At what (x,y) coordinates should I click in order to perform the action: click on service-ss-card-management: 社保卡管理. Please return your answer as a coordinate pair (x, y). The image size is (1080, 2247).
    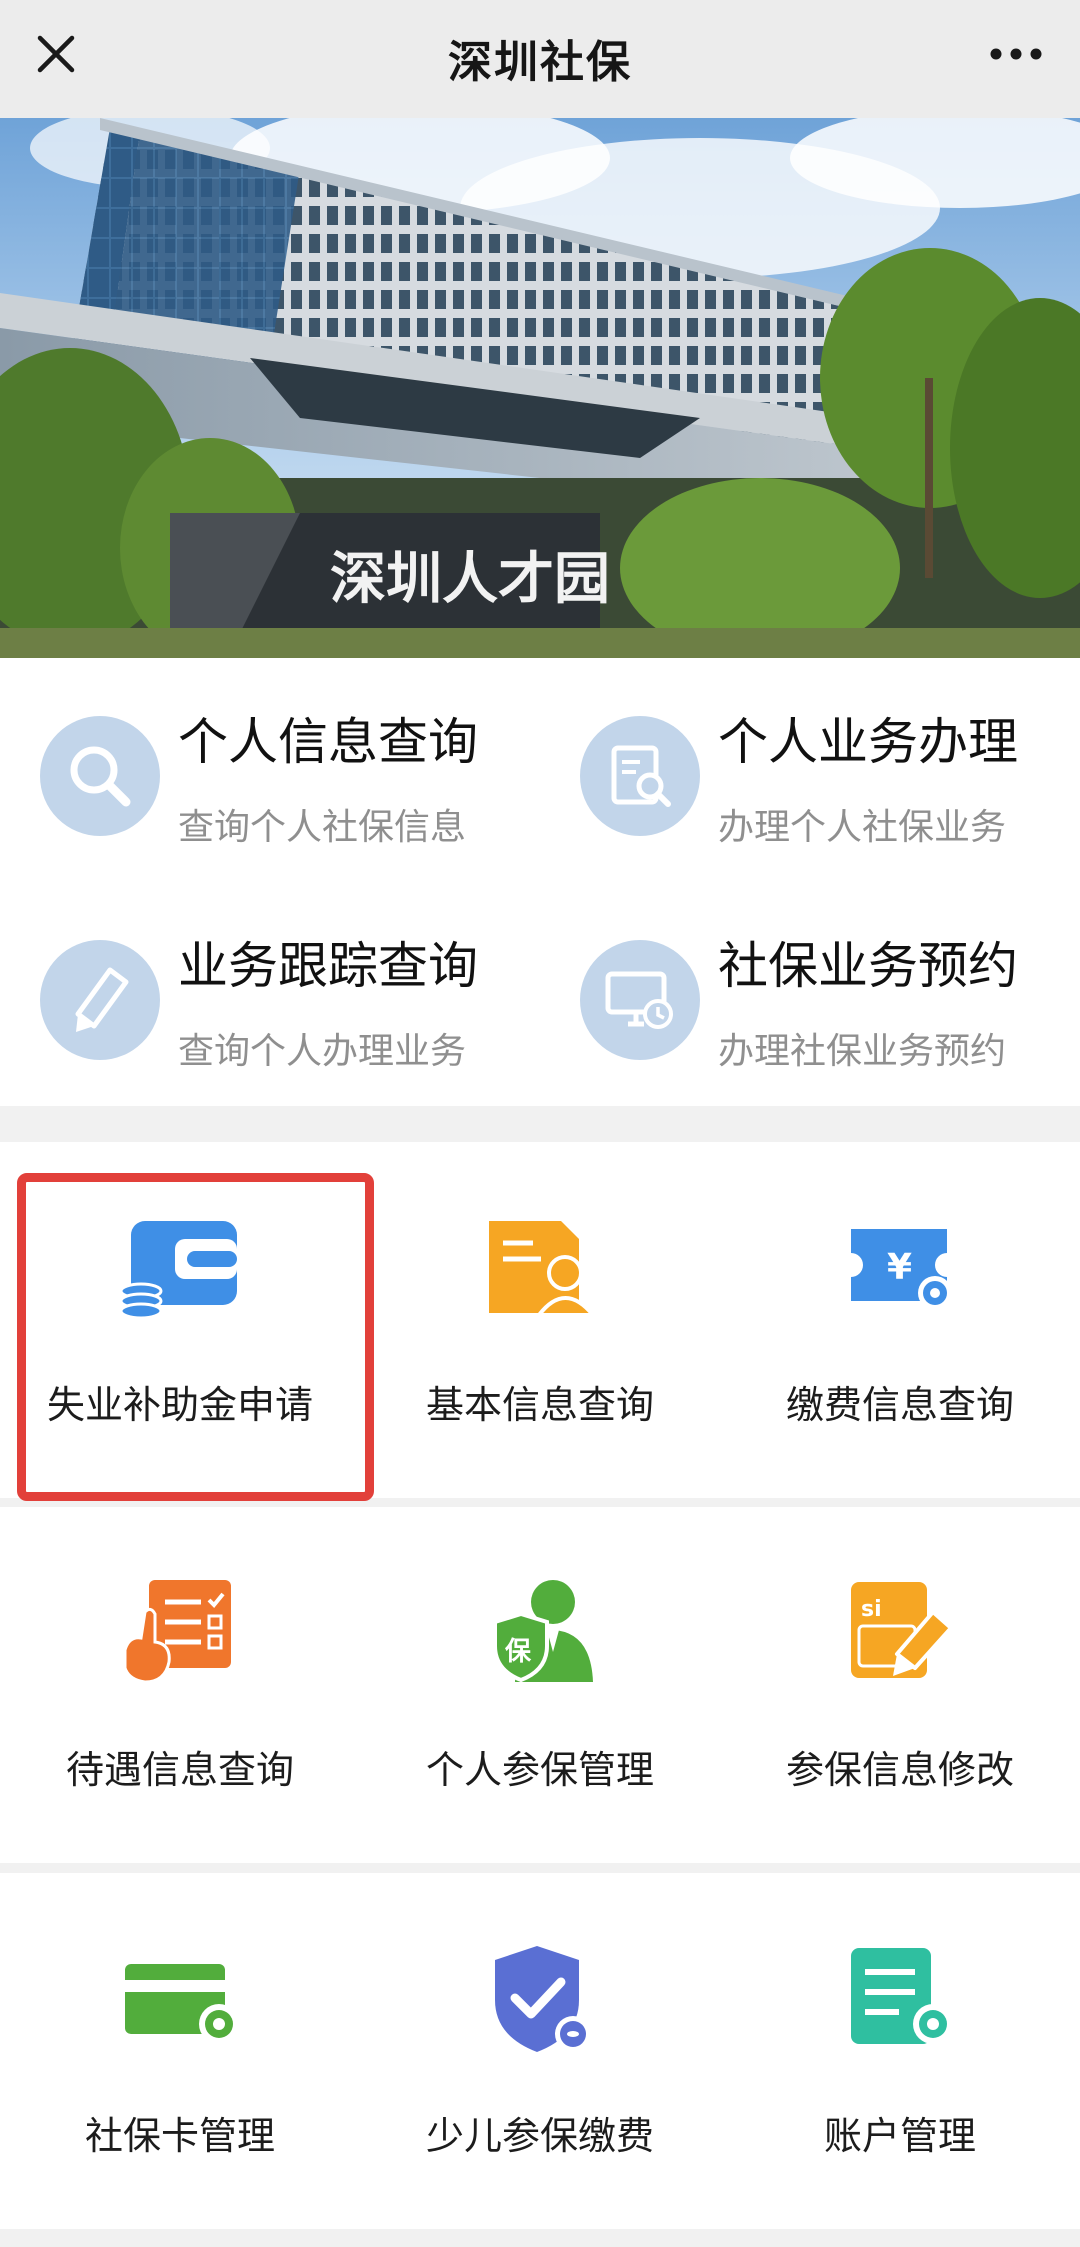
    Looking at the image, I should click on (180, 2051).